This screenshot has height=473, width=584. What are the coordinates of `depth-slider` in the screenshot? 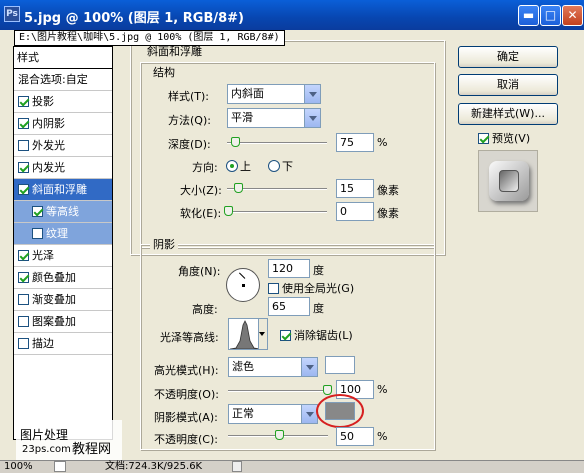 It's located at (277, 143).